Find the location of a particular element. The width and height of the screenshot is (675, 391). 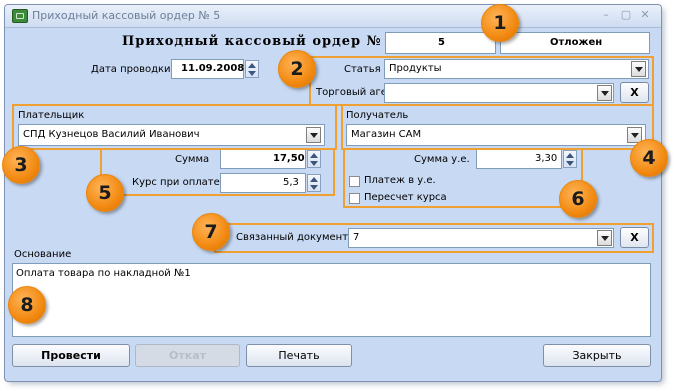

minimize-icon: – is located at coordinates (606, 15).